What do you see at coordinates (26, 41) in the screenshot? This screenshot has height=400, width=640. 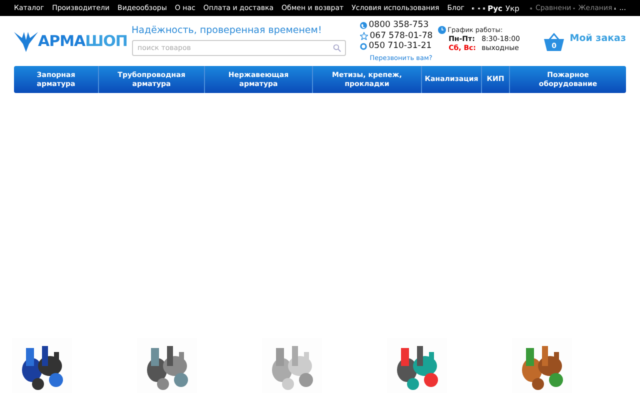 I see `wings-logo-icon` at bounding box center [26, 41].